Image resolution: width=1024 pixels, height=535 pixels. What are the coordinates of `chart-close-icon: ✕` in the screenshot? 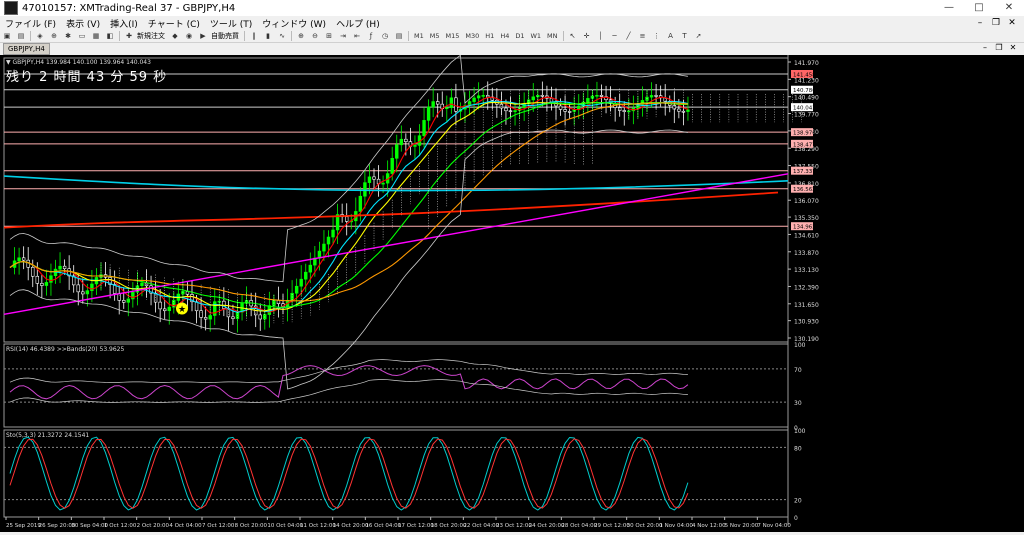 It's located at (1013, 48).